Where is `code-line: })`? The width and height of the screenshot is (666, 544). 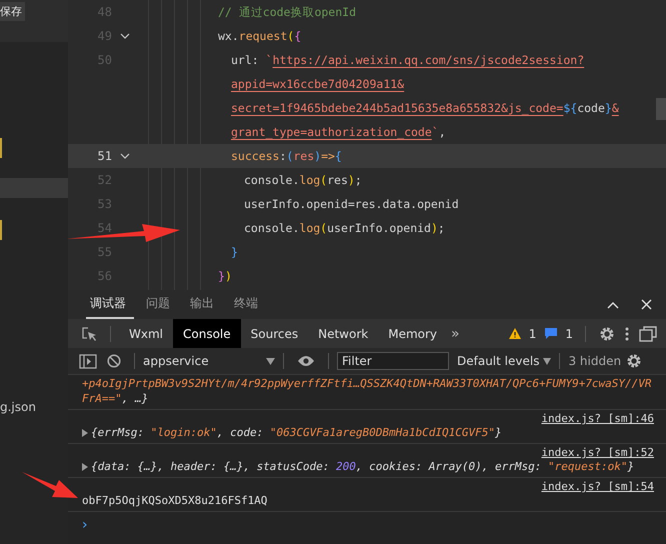 code-line: }) is located at coordinates (224, 276).